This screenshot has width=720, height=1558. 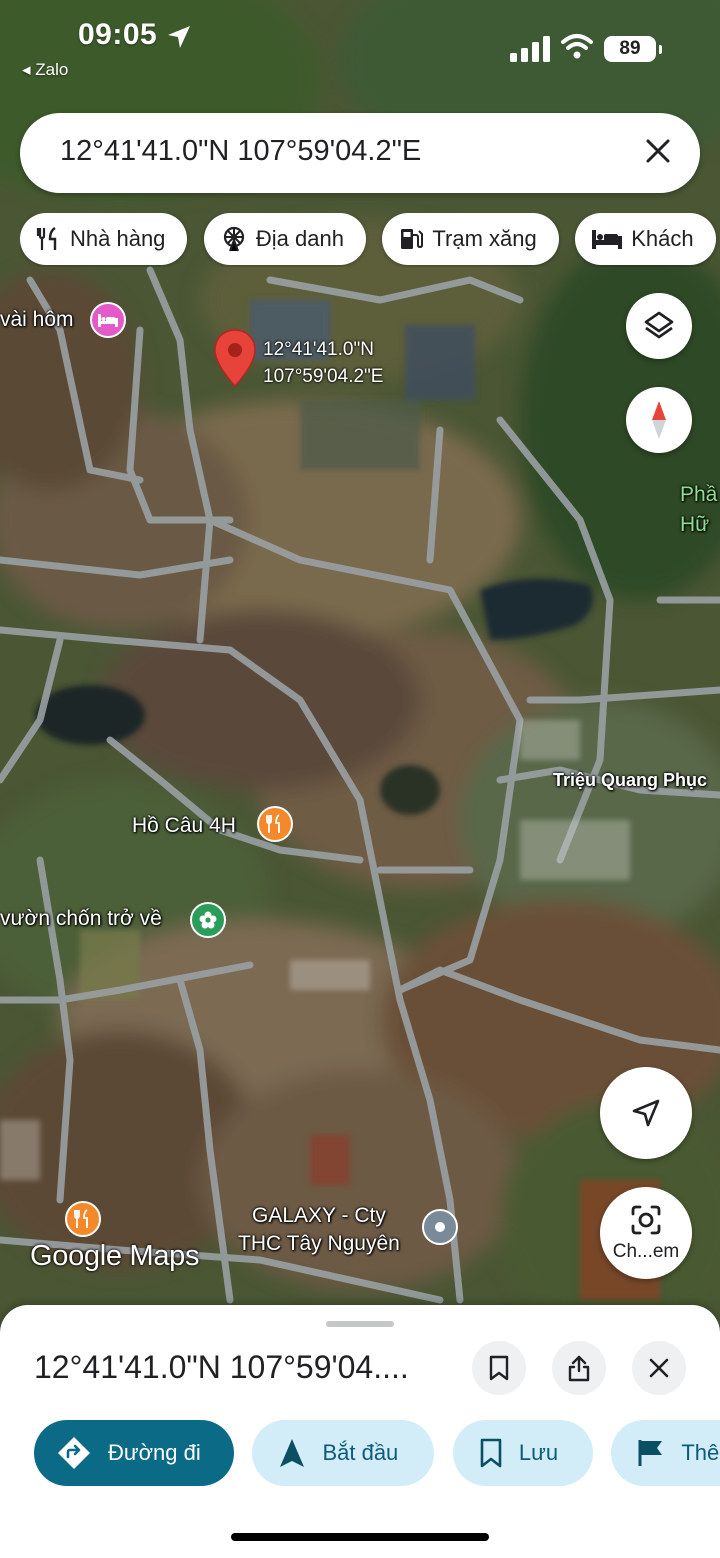 I want to click on pin-coordinate-label: 12°41'41.0"N 107°59'04.2"E, so click(x=323, y=363).